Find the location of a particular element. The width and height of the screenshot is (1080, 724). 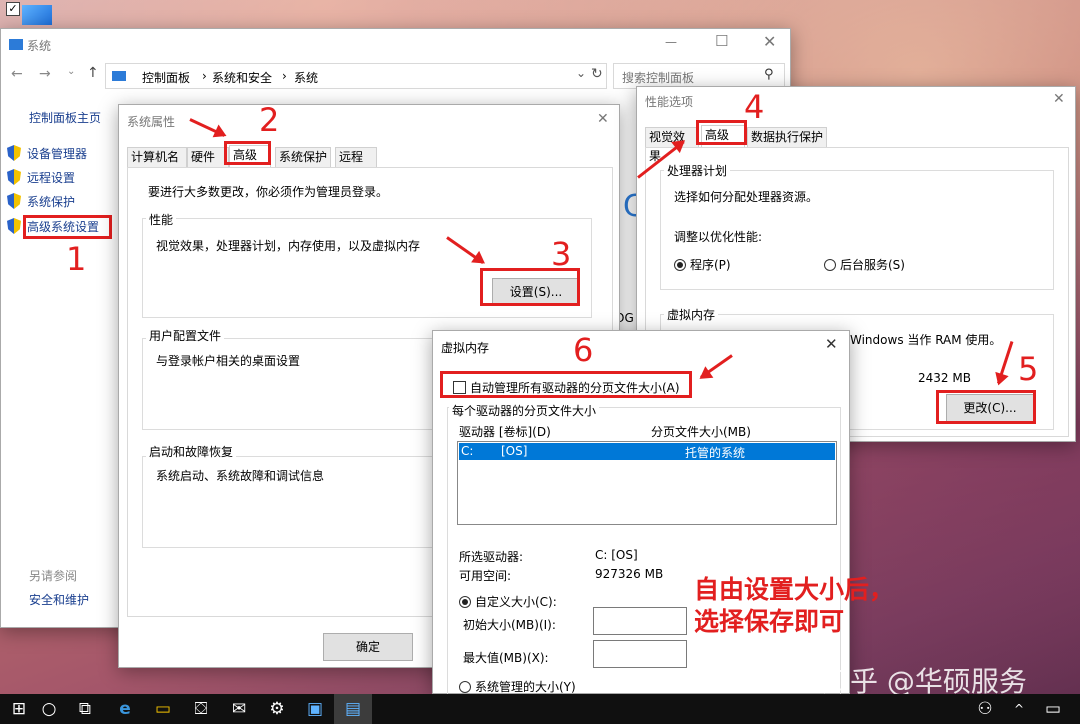

sidebar-item-label: 系统保护 is located at coordinates (51, 202).